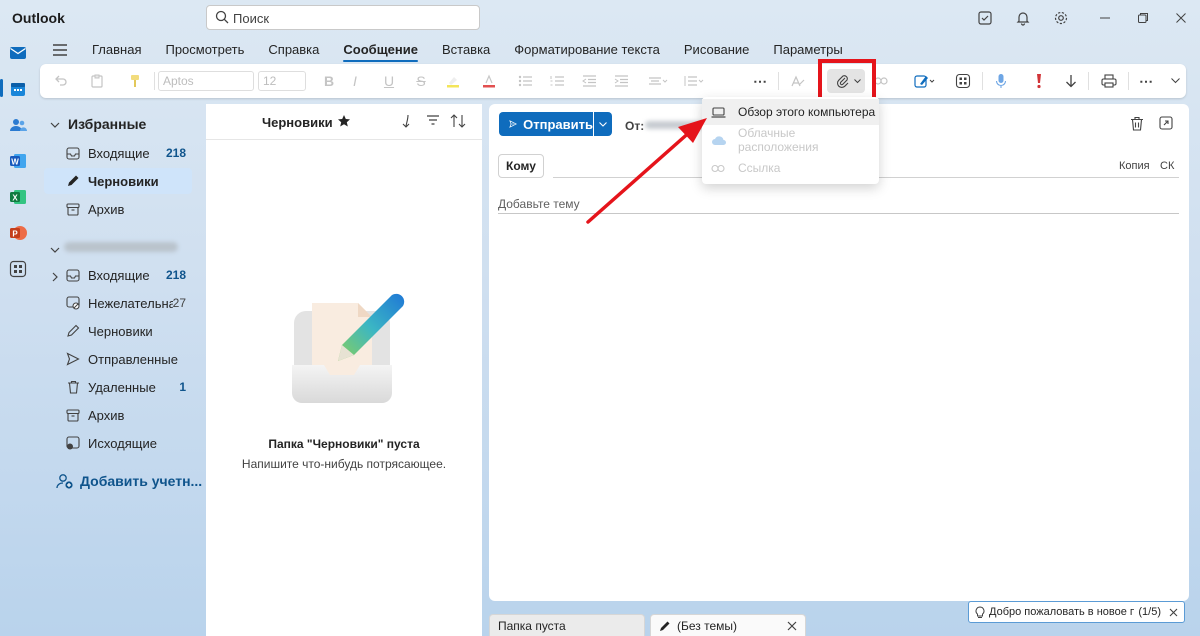 The image size is (1200, 636). I want to click on menu-item-browse-computer: Обзор этого компьютера, so click(790, 112).